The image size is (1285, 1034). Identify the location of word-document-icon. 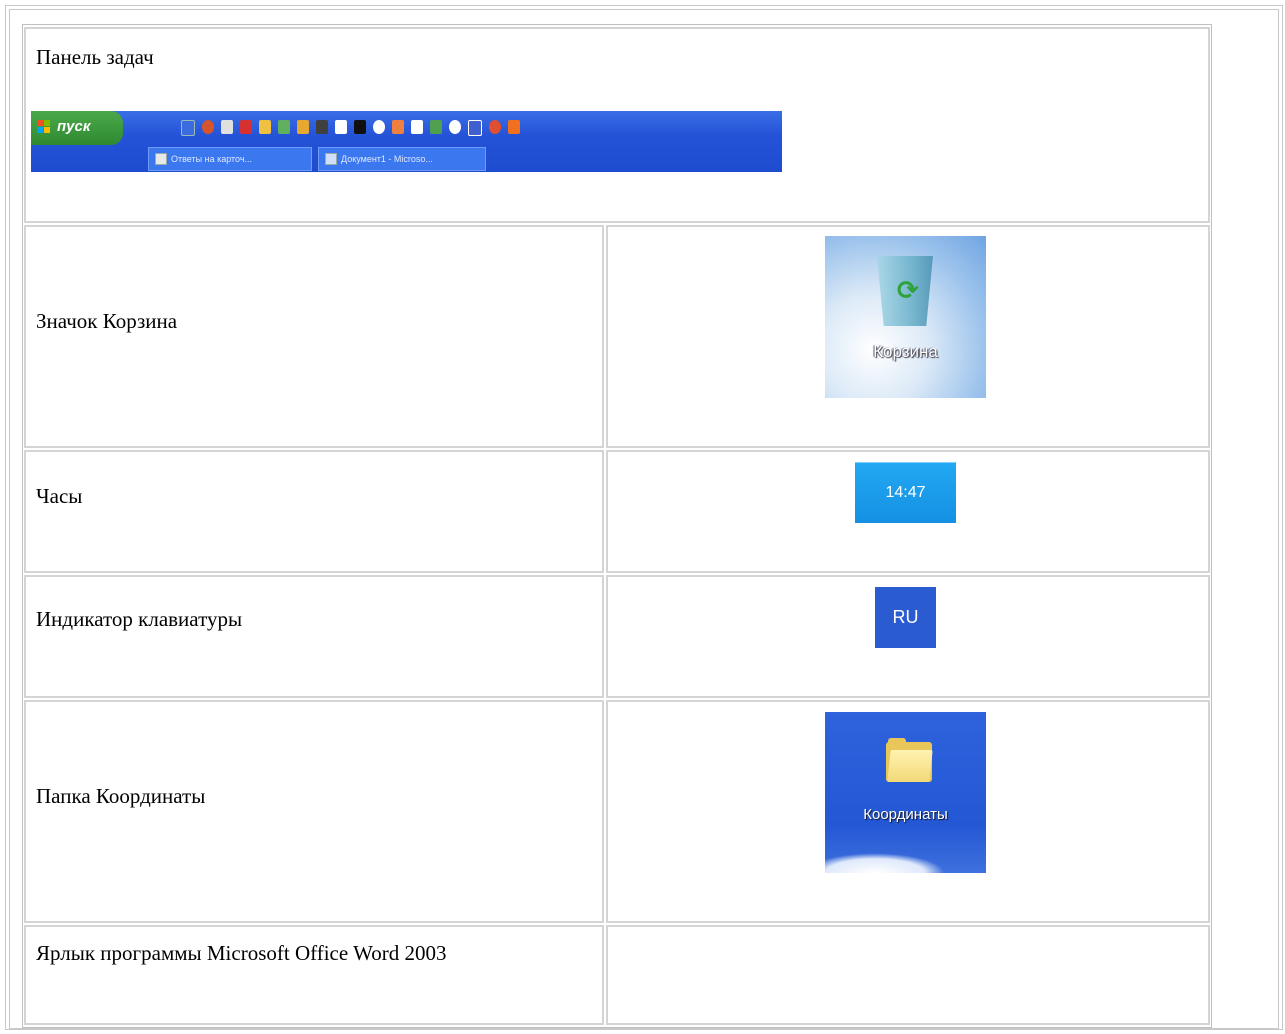
(331, 159).